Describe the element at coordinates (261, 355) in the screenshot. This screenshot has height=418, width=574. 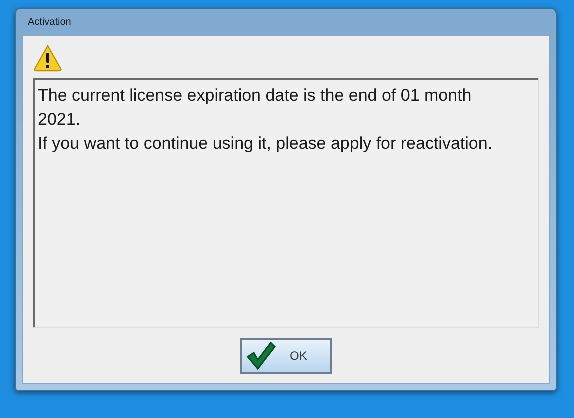
I see `checkmark-icon` at that location.